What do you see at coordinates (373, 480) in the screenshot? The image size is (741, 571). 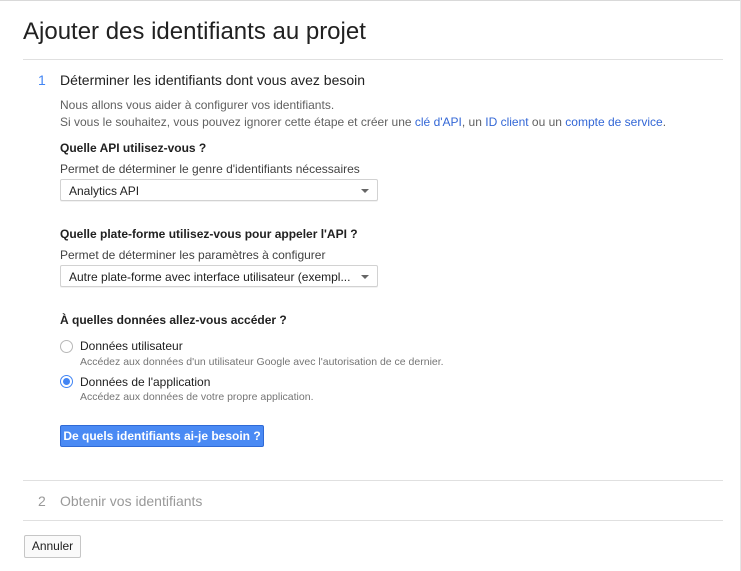 I see `step-divider-top` at bounding box center [373, 480].